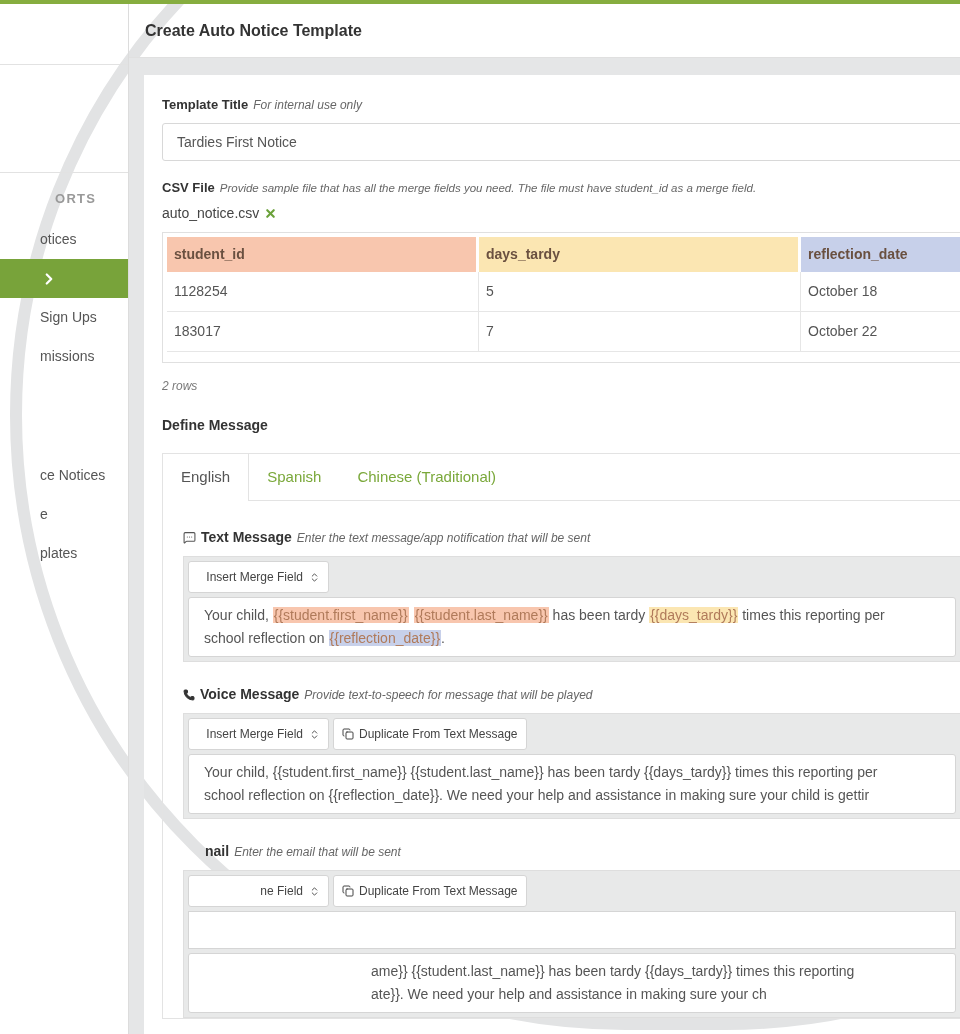 Image resolution: width=960 pixels, height=1034 pixels. Describe the element at coordinates (205, 105) in the screenshot. I see `field-label: Template Title` at that location.